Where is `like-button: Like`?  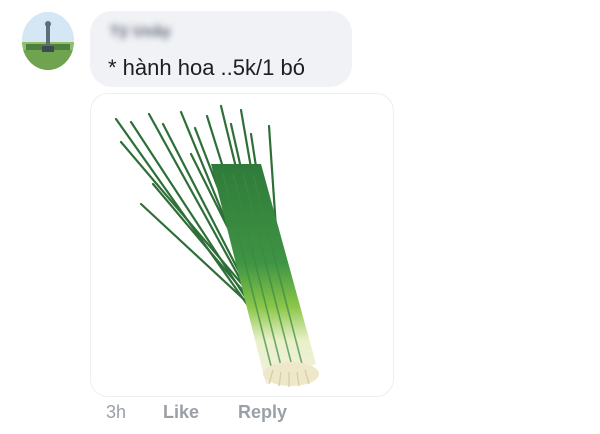
like-button: Like is located at coordinates (181, 412).